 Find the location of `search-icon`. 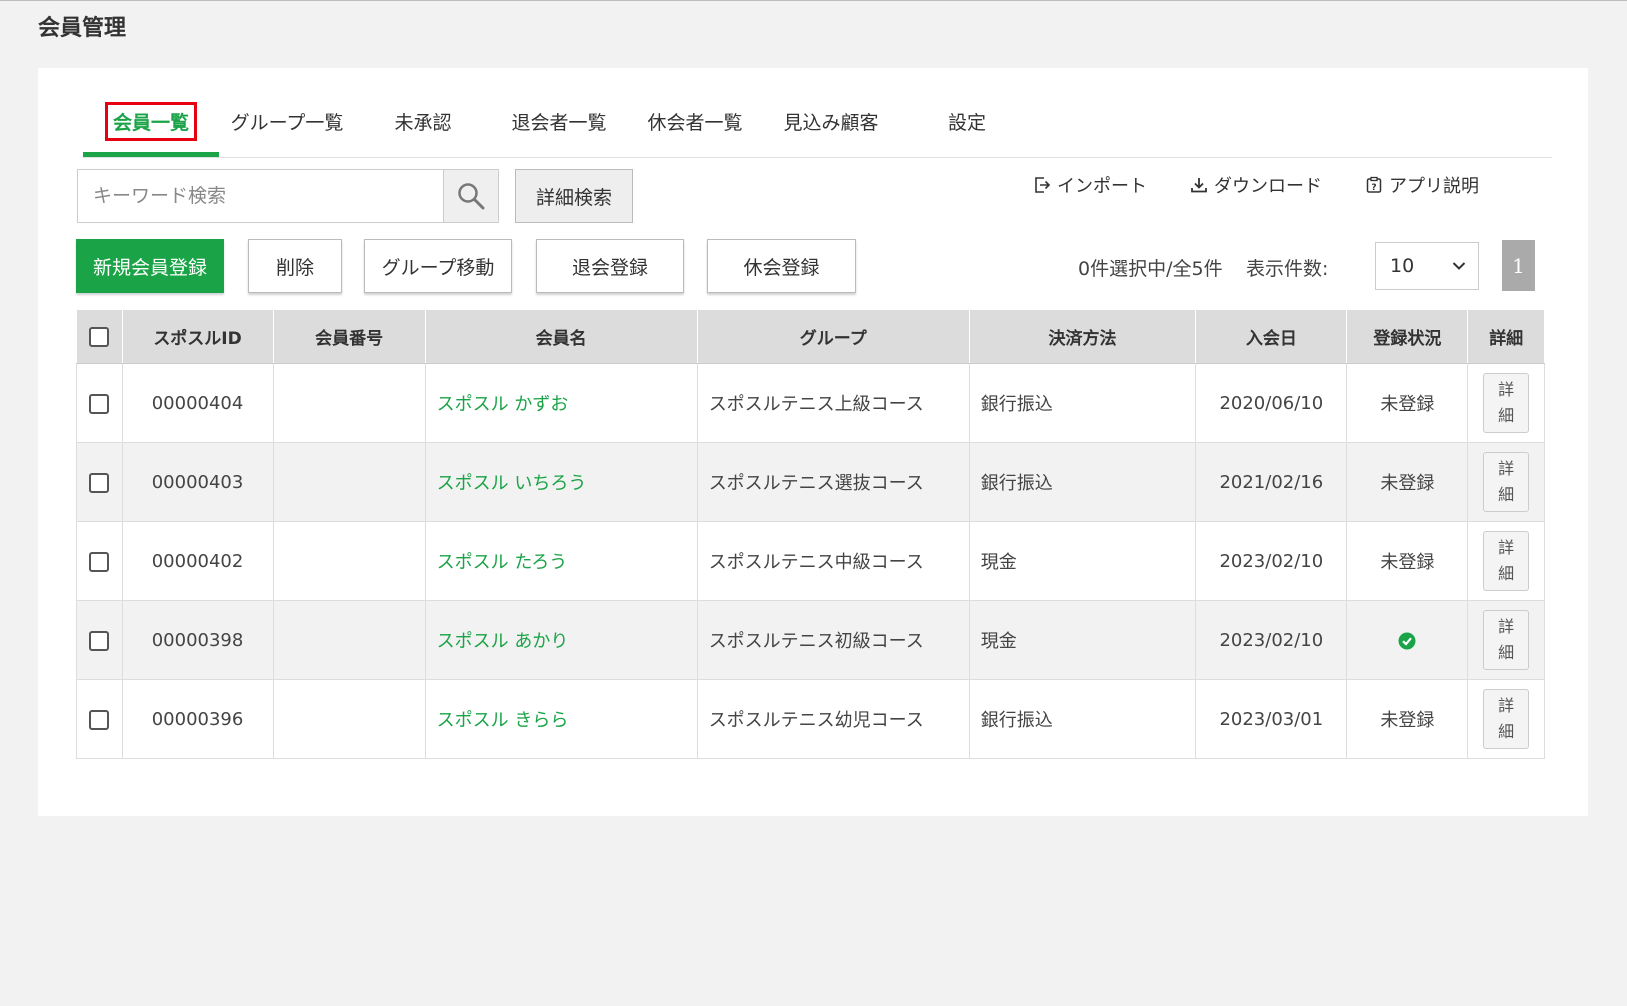

search-icon is located at coordinates (471, 196).